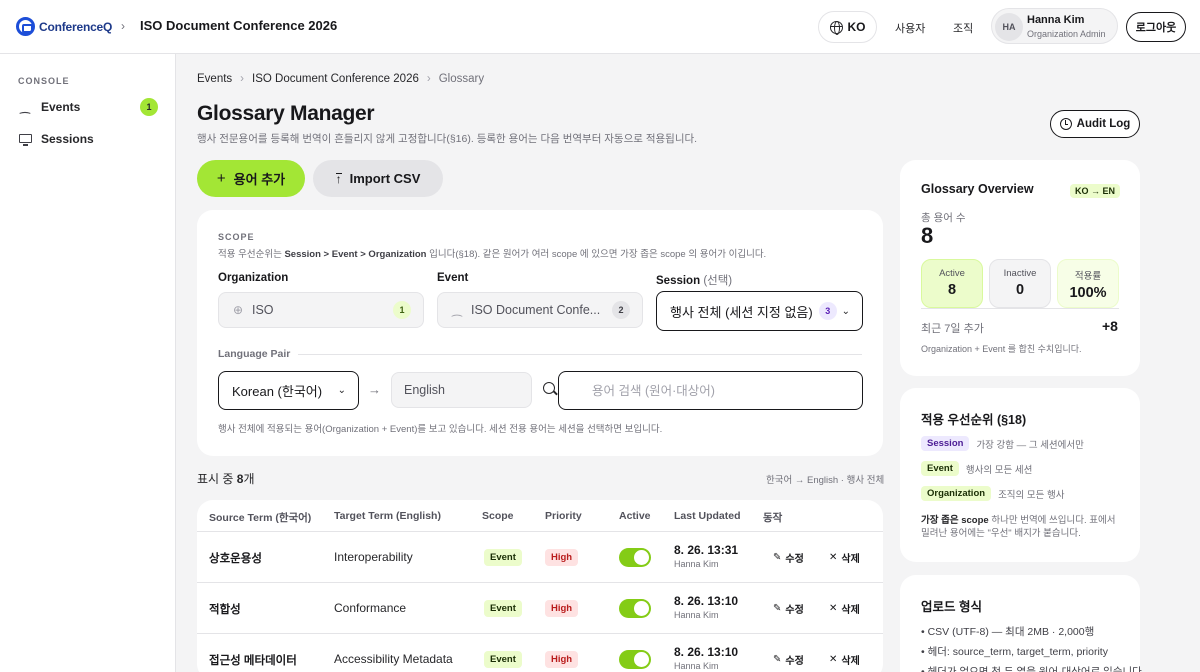 The image size is (1200, 672). I want to click on stat-coverage: 적용률 100%, so click(1088, 283).